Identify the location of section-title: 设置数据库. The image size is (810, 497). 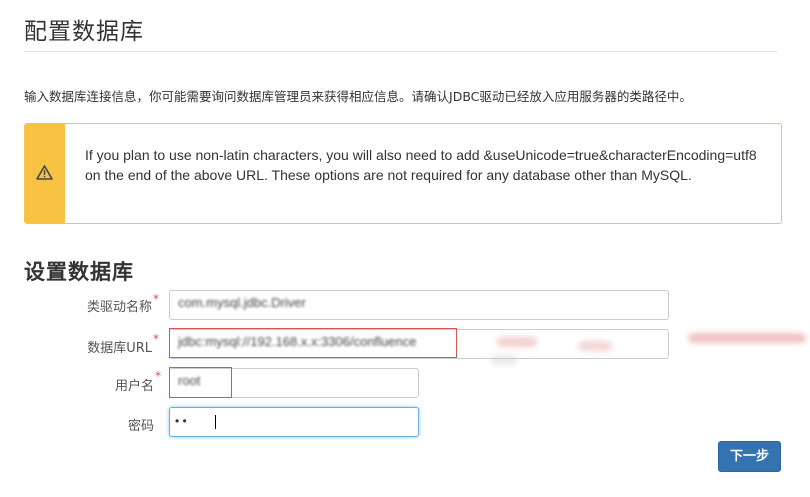
(79, 272).